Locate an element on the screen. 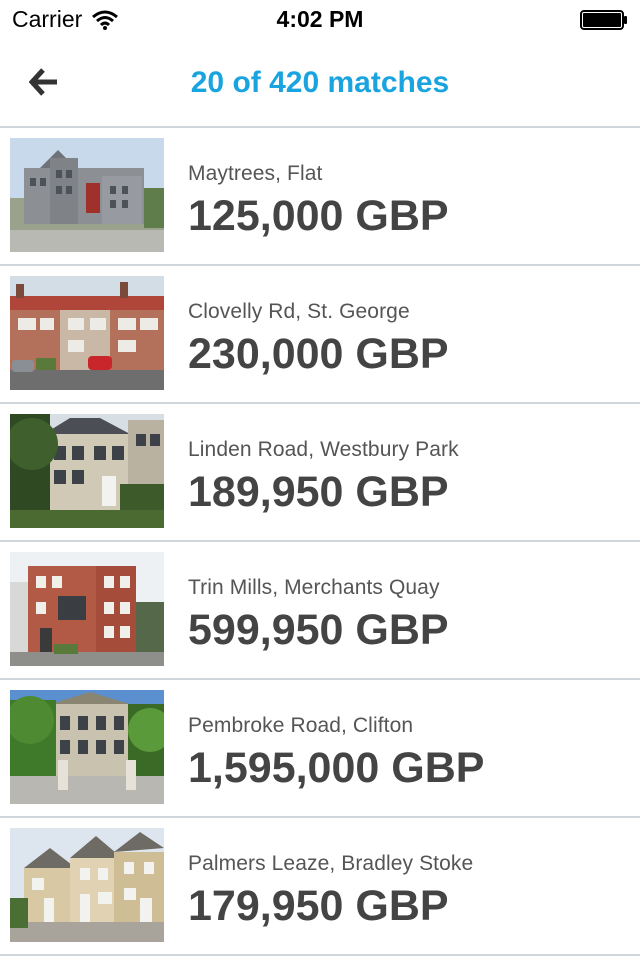  listing-address: Trin Mills, Merchants Quay is located at coordinates (314, 587).